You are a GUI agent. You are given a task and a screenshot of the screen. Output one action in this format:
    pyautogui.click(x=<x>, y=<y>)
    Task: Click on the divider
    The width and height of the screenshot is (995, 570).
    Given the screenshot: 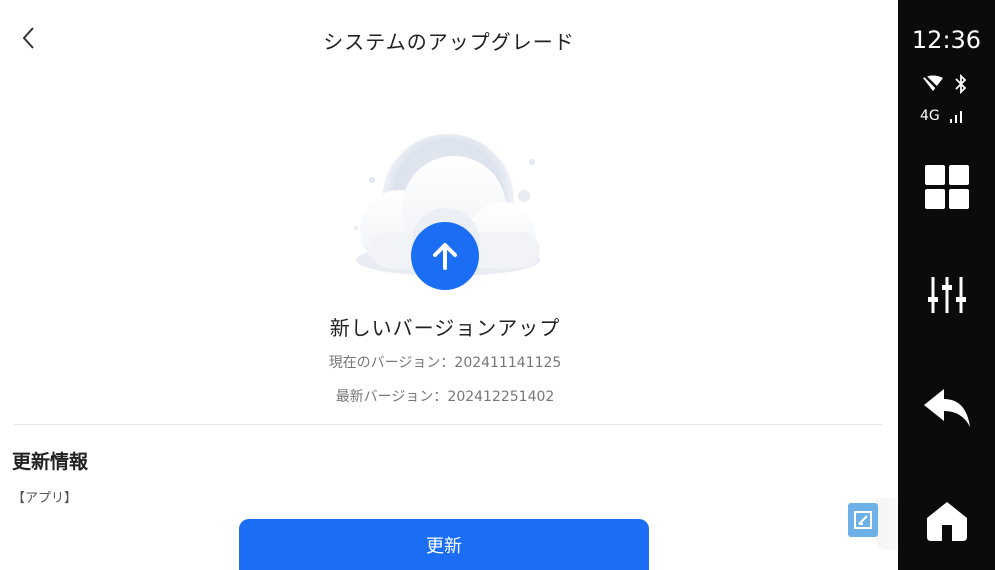 What is the action you would take?
    pyautogui.click(x=448, y=424)
    